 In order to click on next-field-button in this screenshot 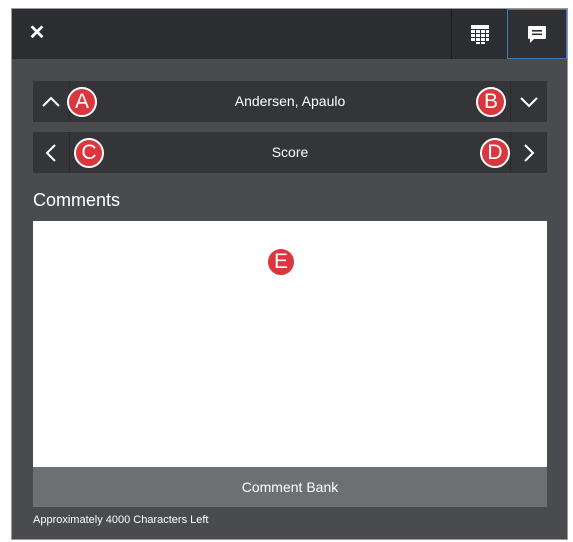, I will do `click(528, 152)`.